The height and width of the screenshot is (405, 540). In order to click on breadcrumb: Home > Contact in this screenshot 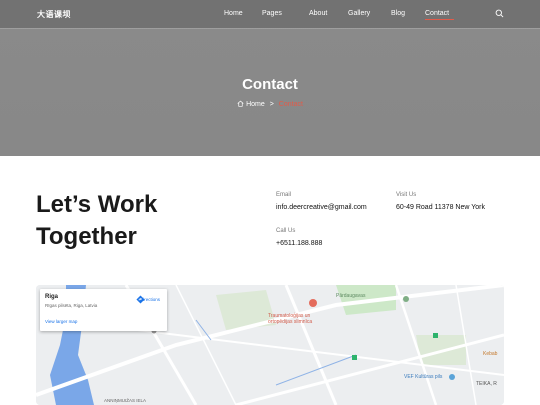, I will do `click(270, 104)`.